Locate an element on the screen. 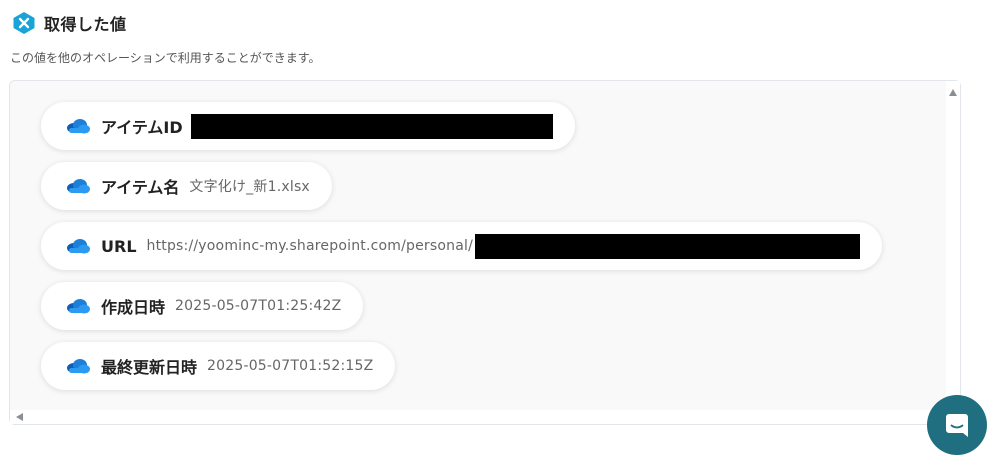  scroll-up-arrow-icon is located at coordinates (953, 92).